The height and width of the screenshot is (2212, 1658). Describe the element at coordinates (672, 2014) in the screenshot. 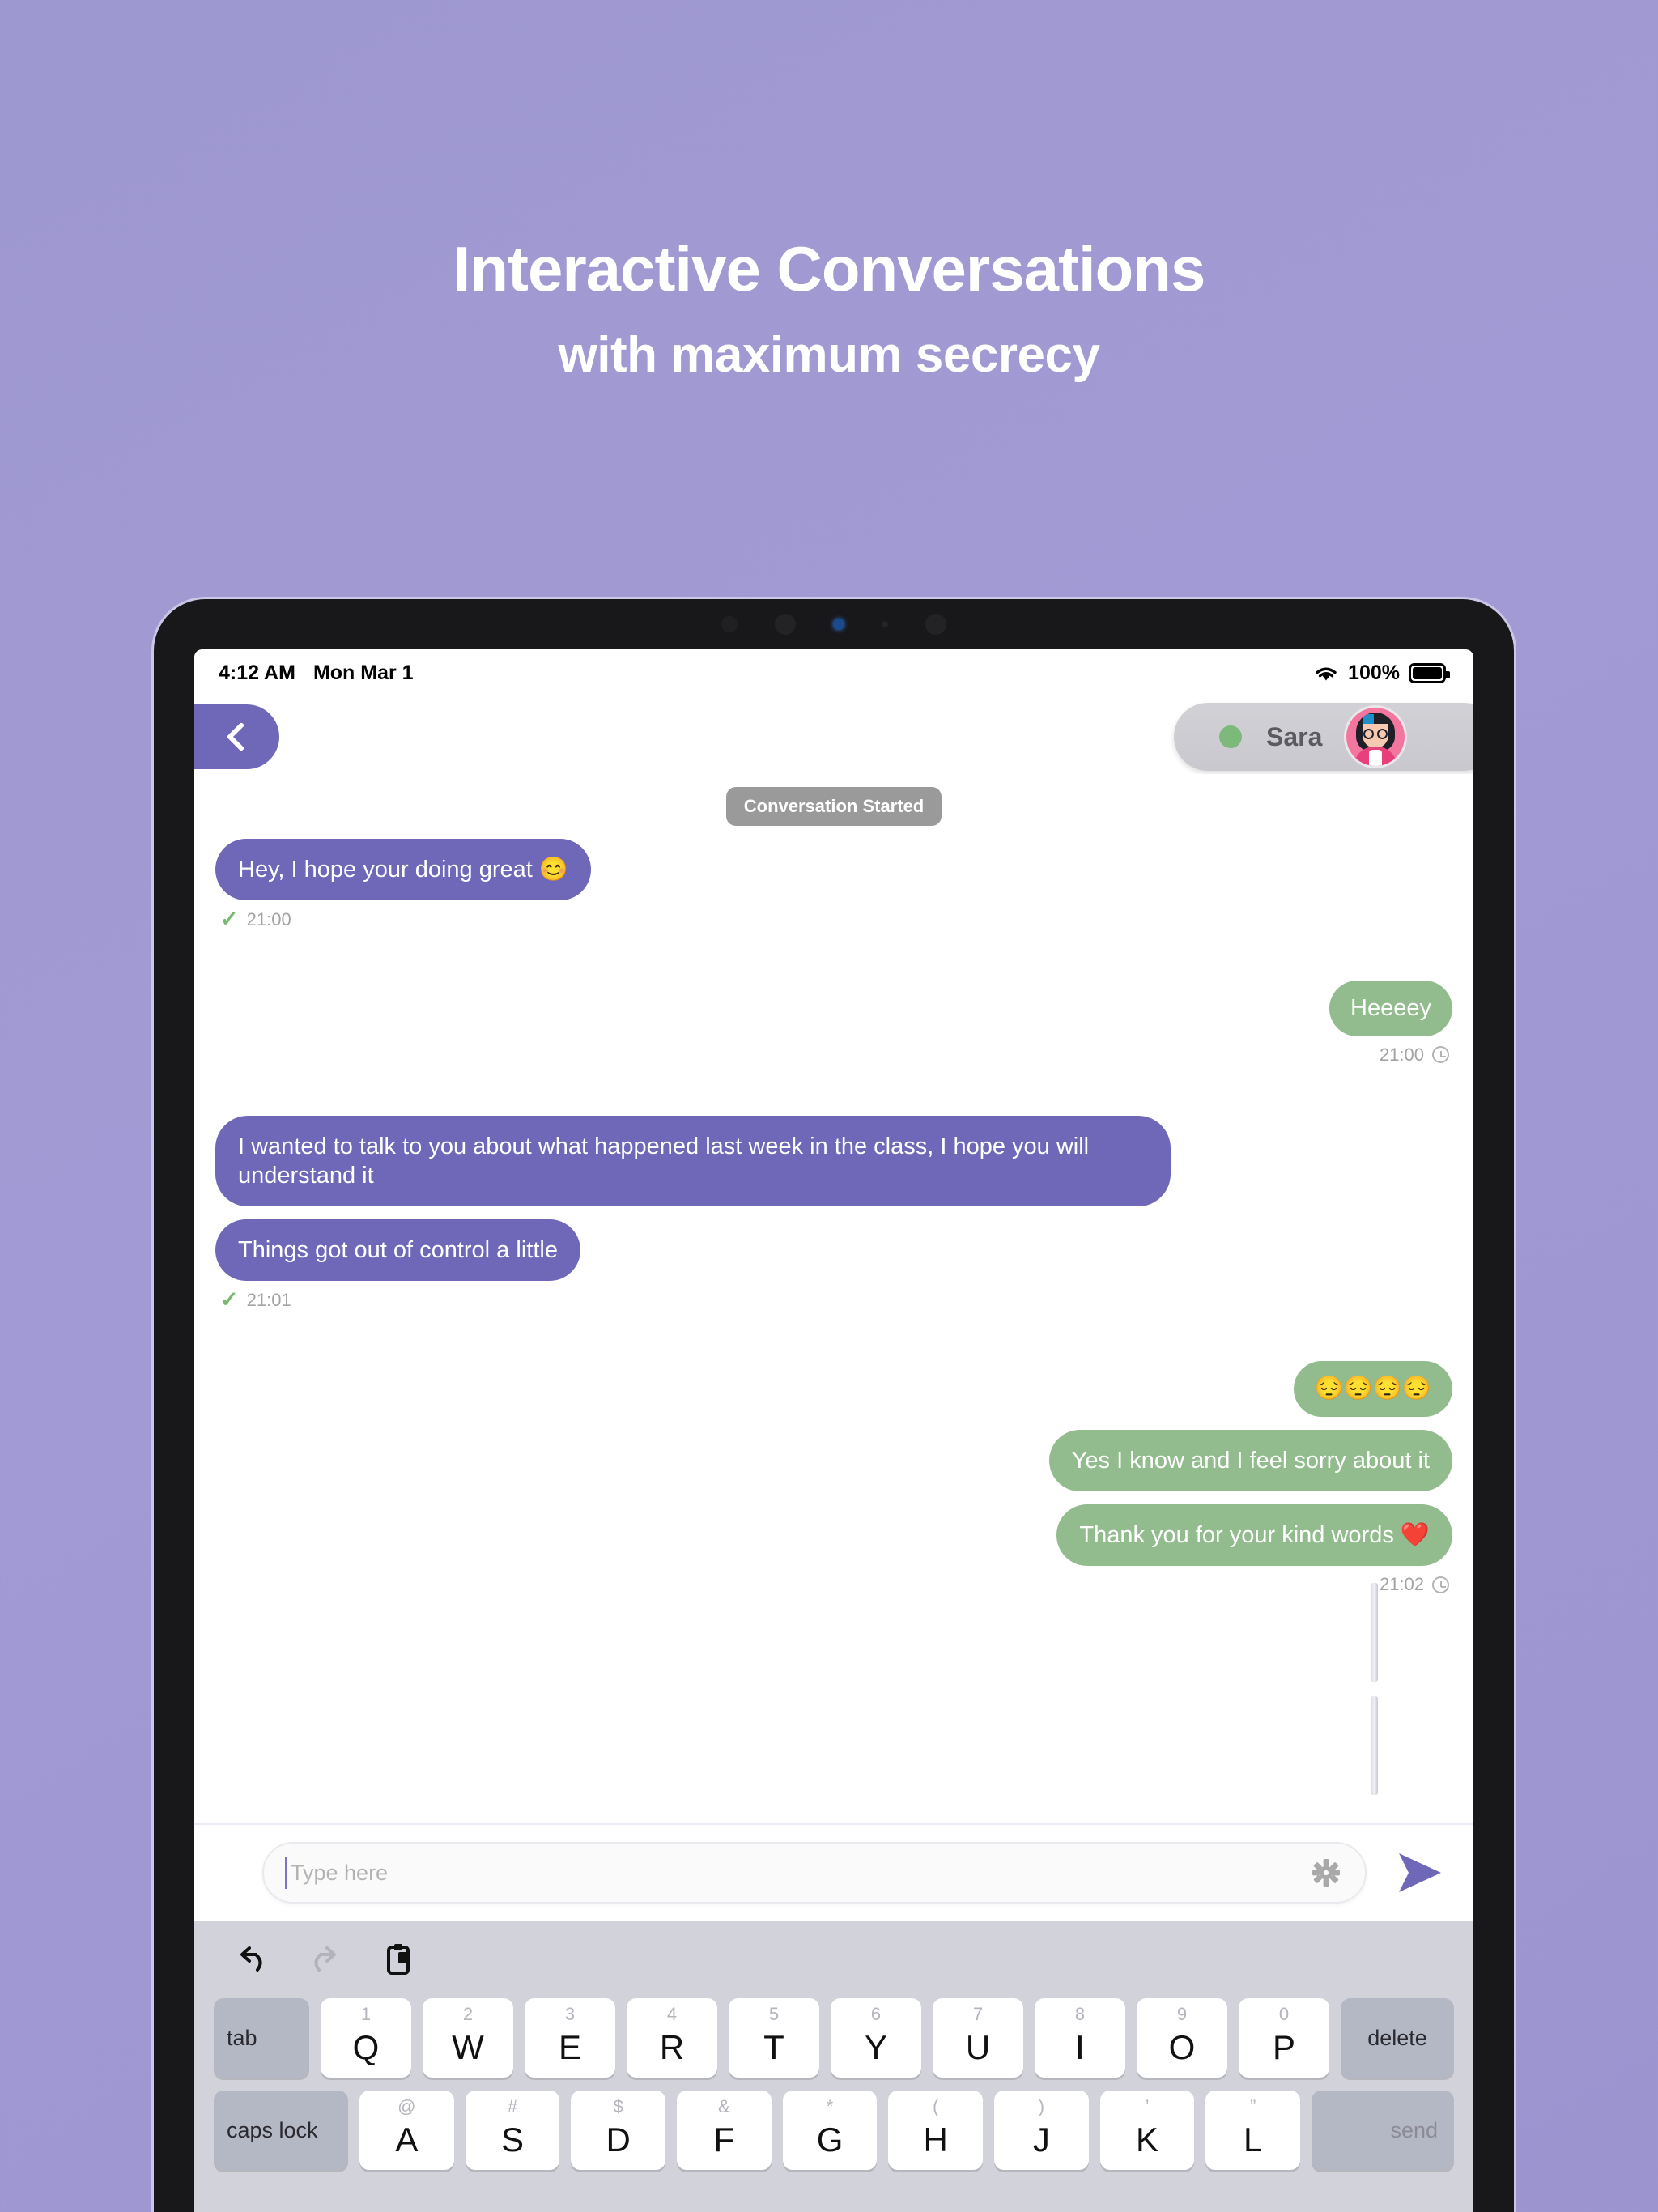

I see `key-sup: 4` at that location.